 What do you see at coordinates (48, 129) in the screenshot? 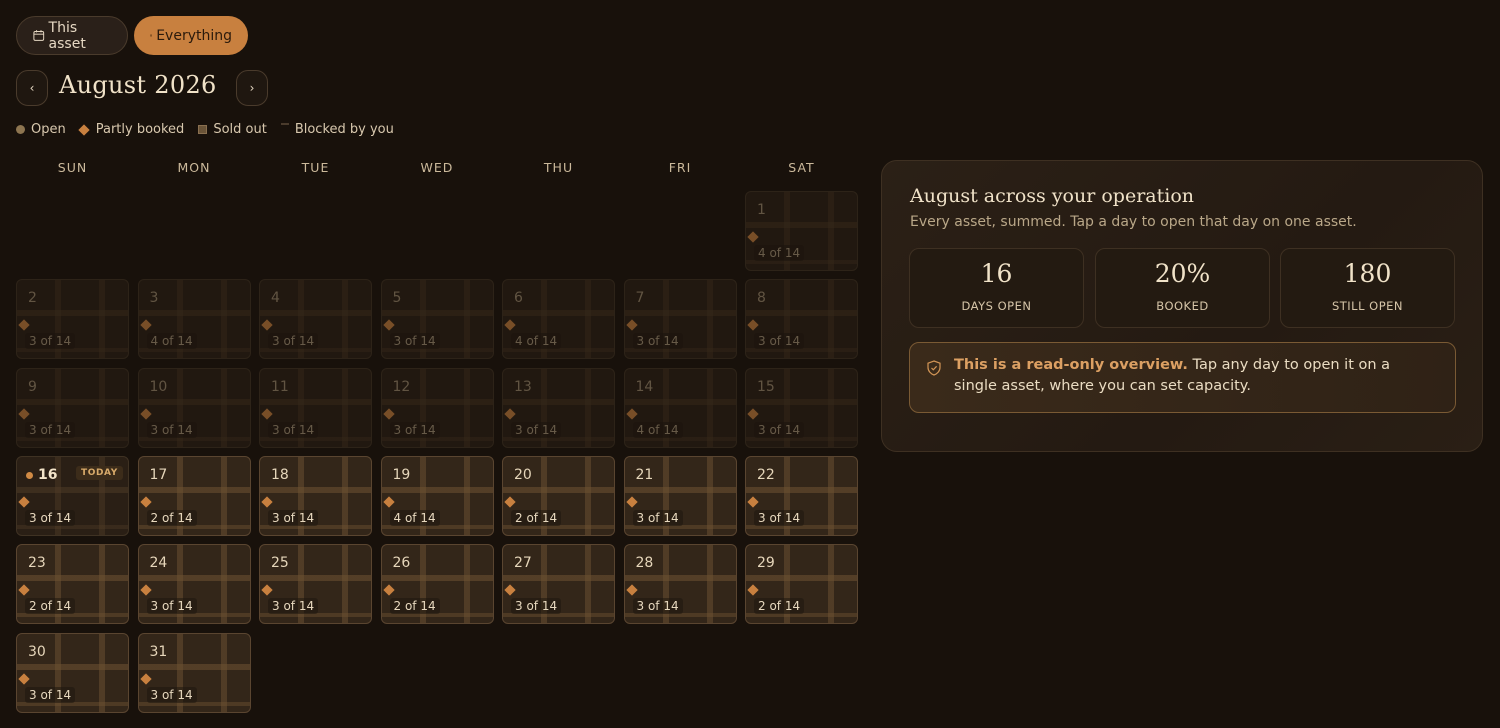
I see `legend-open-label: Open` at bounding box center [48, 129].